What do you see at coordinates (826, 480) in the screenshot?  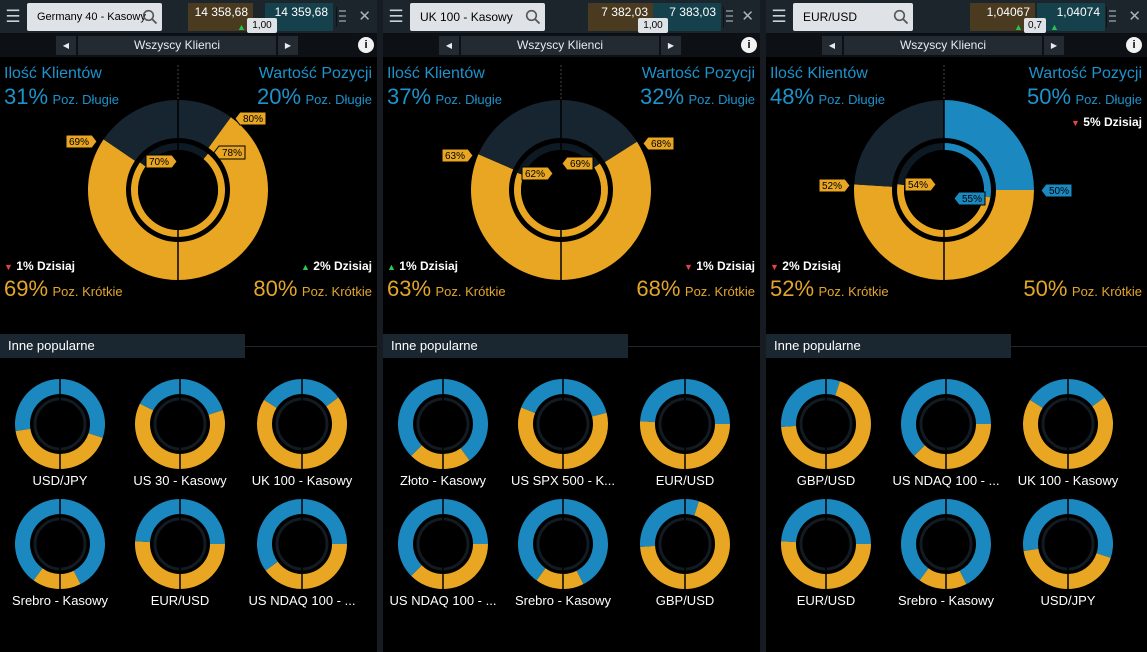 I see `popular-instrument-name: GBP/USD` at bounding box center [826, 480].